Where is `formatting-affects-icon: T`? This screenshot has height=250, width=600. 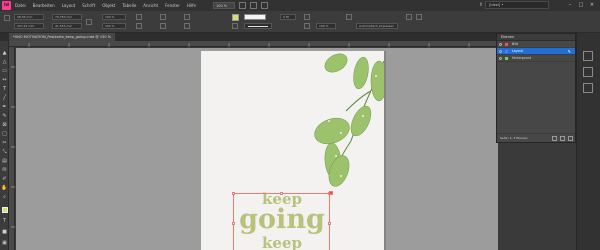 formatting-affects-icon: T is located at coordinates (4, 220).